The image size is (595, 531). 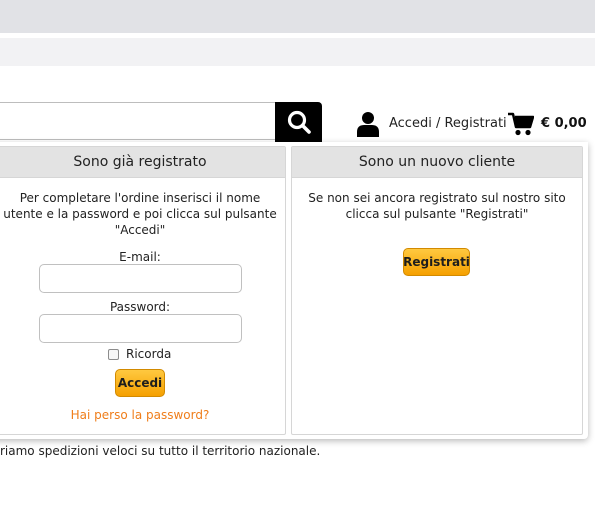 I want to click on search-icon, so click(x=299, y=122).